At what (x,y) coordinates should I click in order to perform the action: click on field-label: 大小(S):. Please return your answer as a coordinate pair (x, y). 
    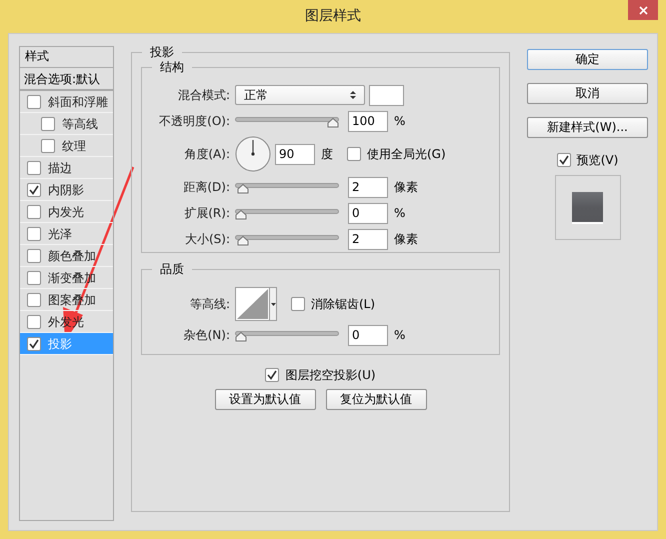
    Looking at the image, I should click on (207, 239).